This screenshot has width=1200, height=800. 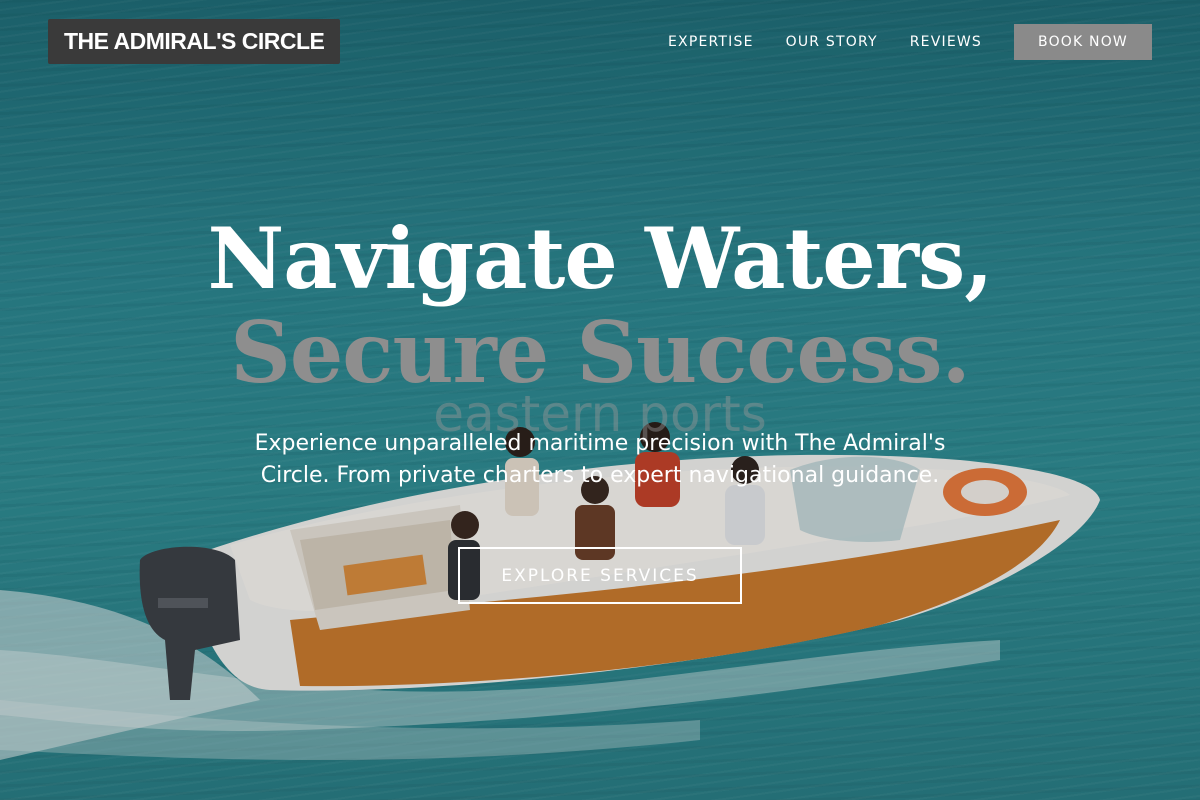 I want to click on hero-headline-line1: Navigate Waters,, so click(x=600, y=258).